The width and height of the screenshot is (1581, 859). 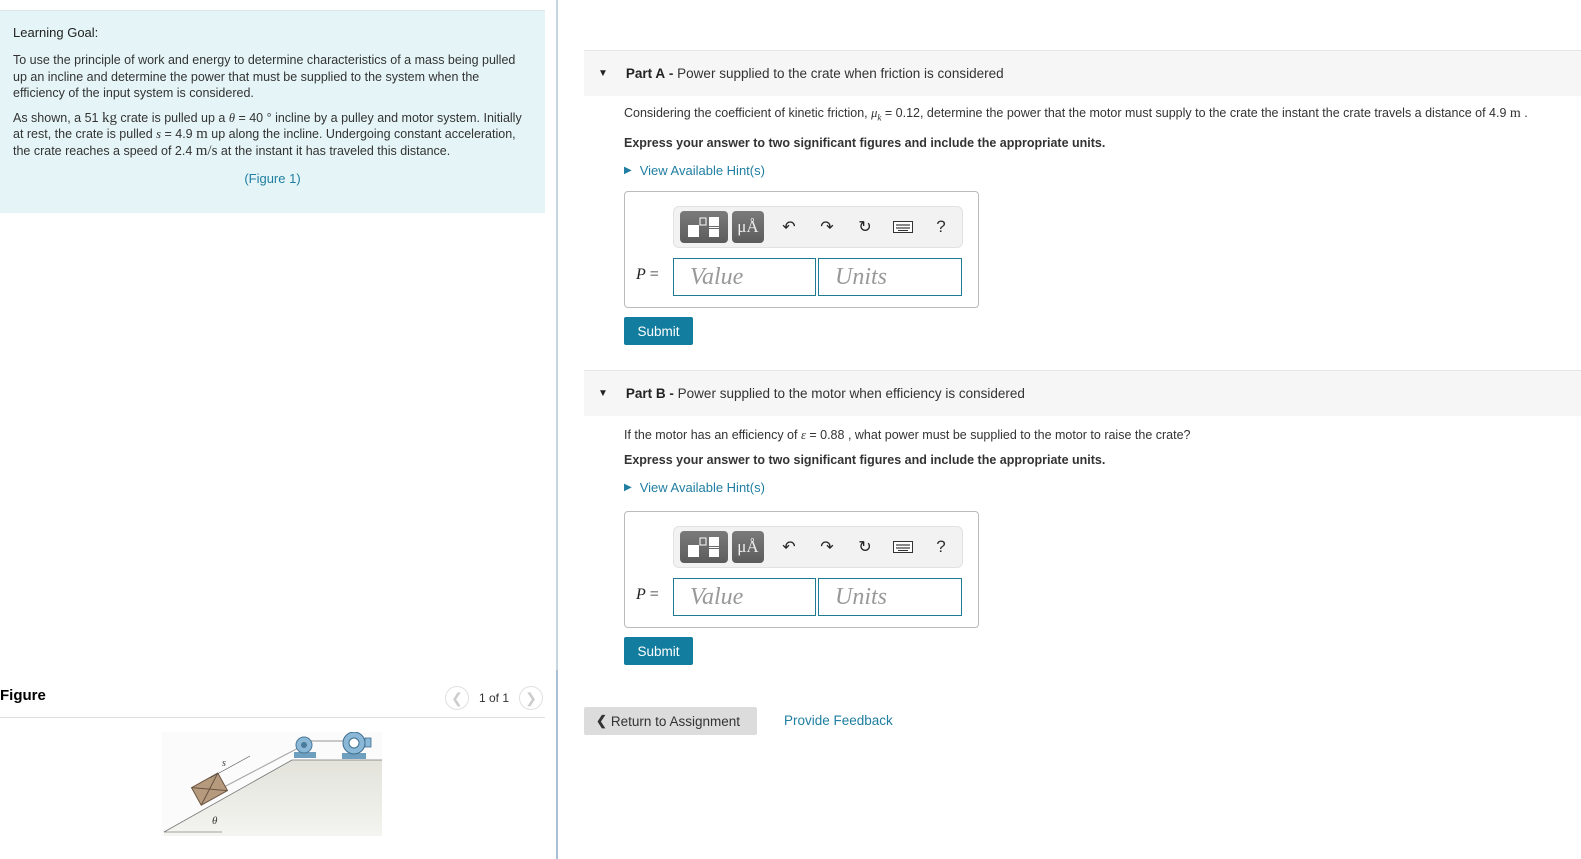 What do you see at coordinates (890, 597) in the screenshot?
I see `part-b-units-input: Units` at bounding box center [890, 597].